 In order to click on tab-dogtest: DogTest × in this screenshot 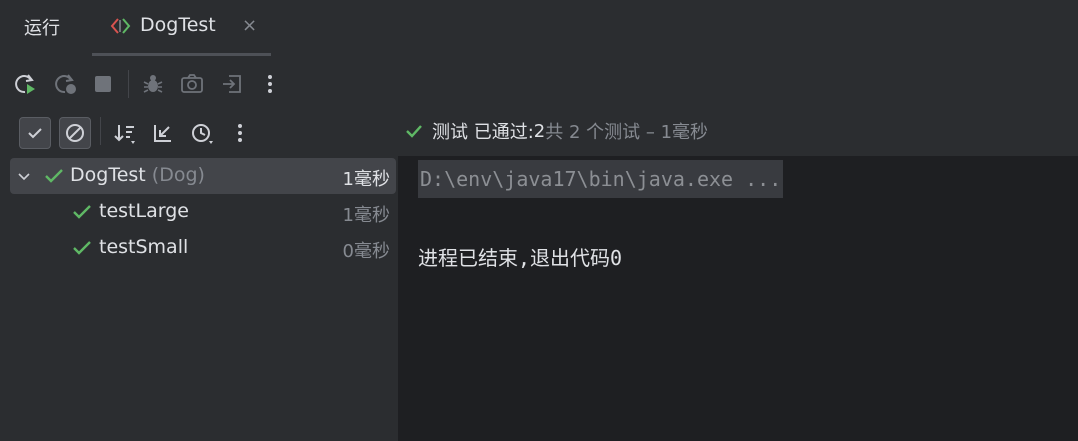, I will do `click(181, 28)`.